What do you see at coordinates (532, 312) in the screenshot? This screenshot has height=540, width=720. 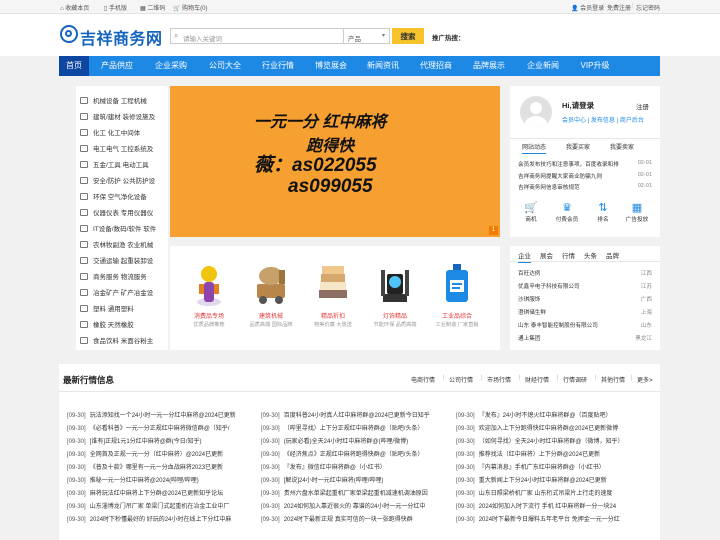 I see `company-name: 澄琪储生鲜` at bounding box center [532, 312].